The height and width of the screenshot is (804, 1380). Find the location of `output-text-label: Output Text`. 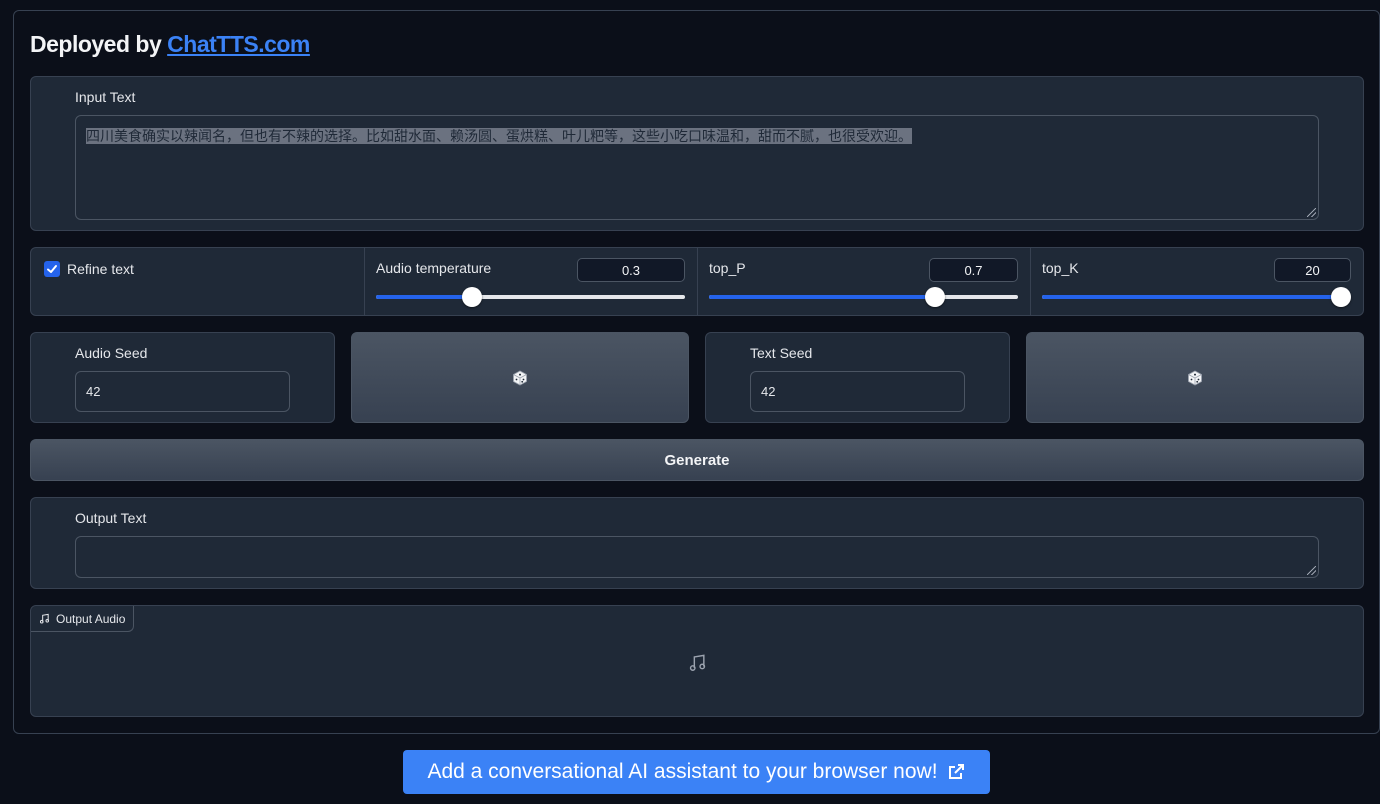

output-text-label: Output Text is located at coordinates (111, 518).